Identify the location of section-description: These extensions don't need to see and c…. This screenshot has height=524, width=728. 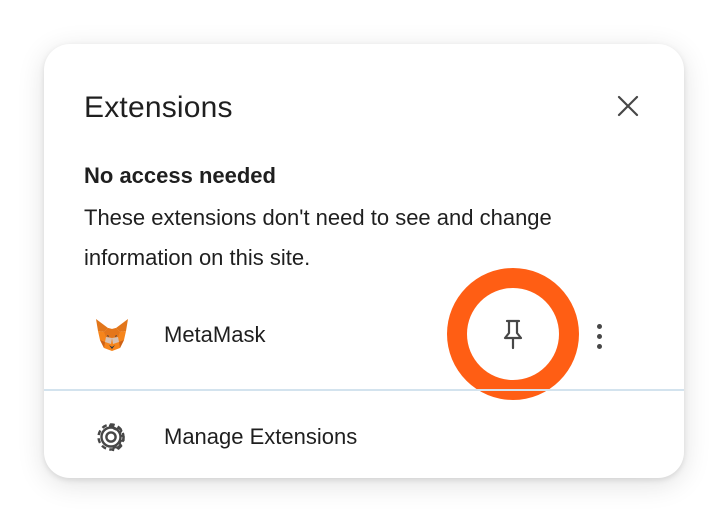
(318, 237).